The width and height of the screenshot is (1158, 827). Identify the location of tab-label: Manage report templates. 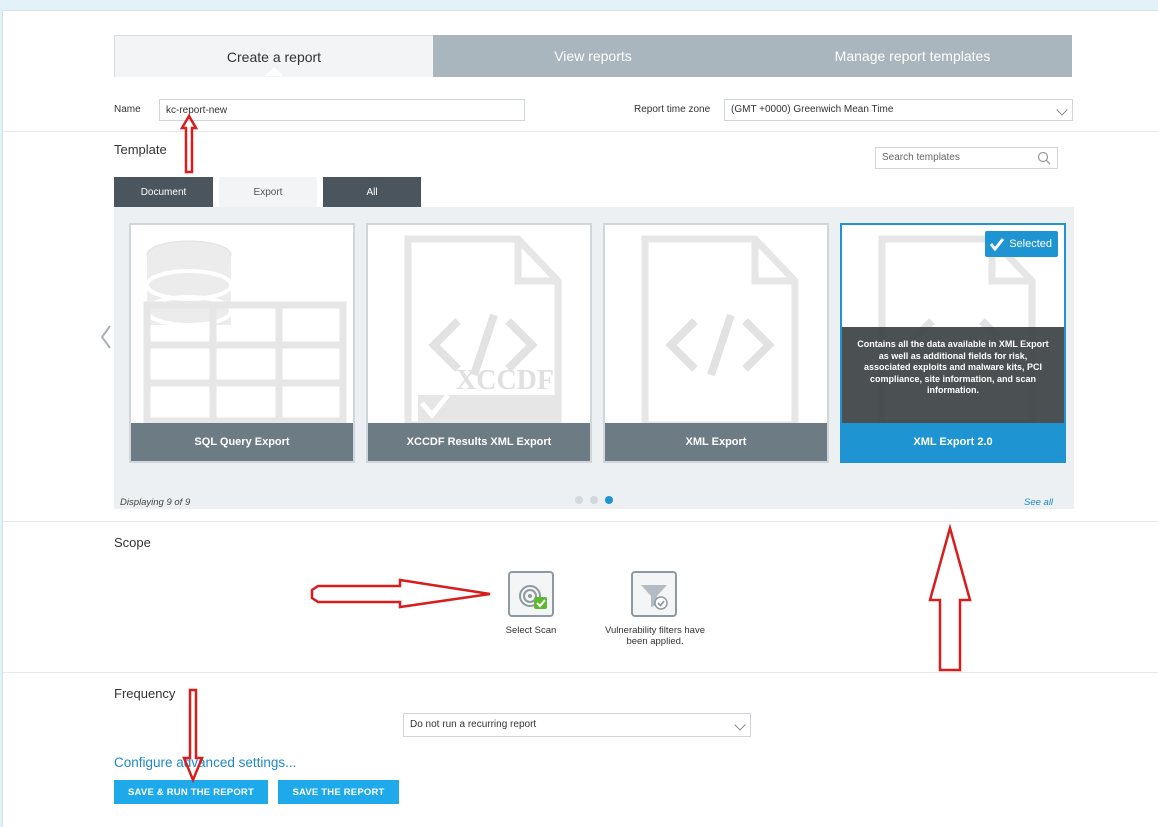
(912, 56).